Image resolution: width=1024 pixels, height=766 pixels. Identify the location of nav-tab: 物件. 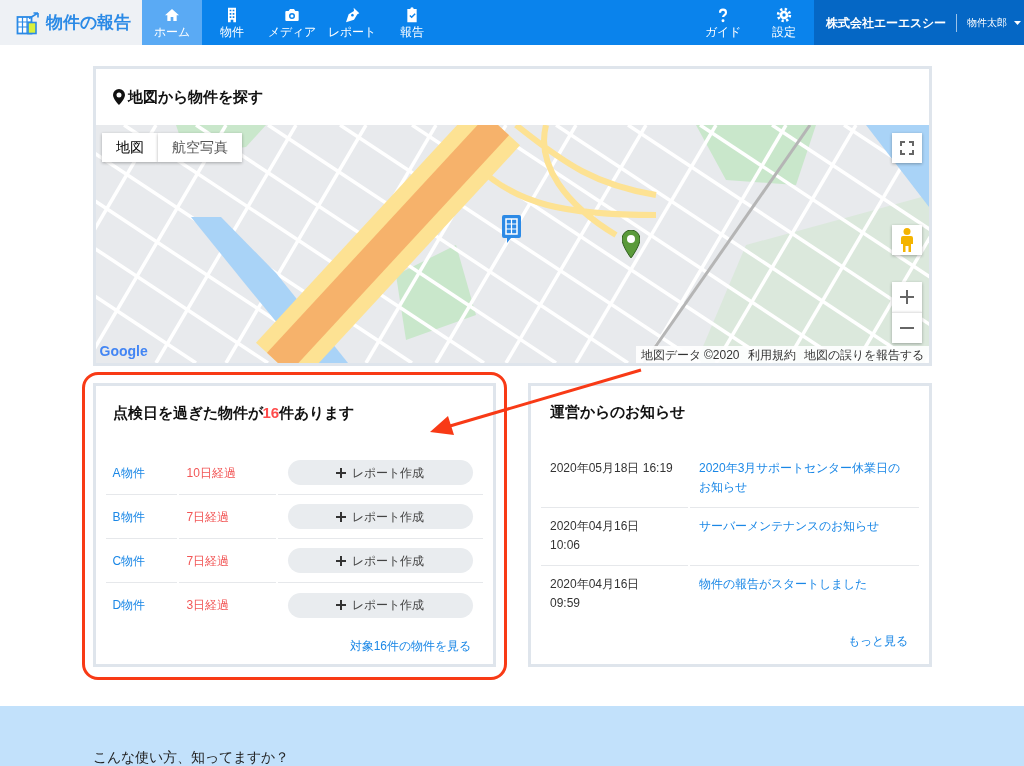
(232, 22).